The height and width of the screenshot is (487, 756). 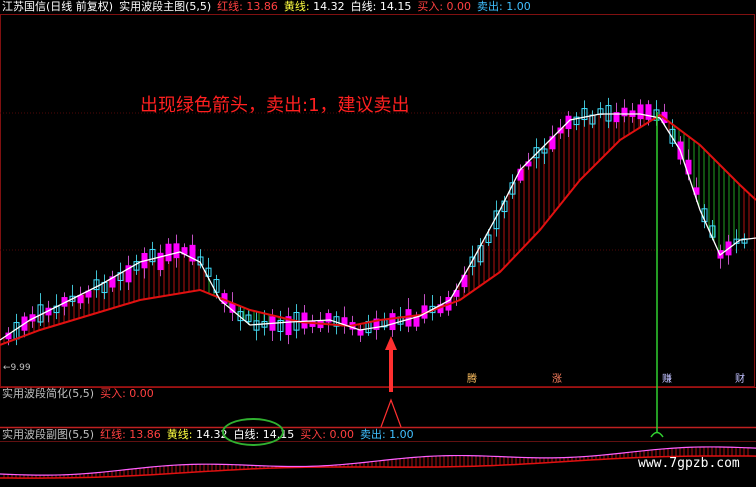 I want to click on sub-yellow-label: 黄线:, so click(x=179, y=434).